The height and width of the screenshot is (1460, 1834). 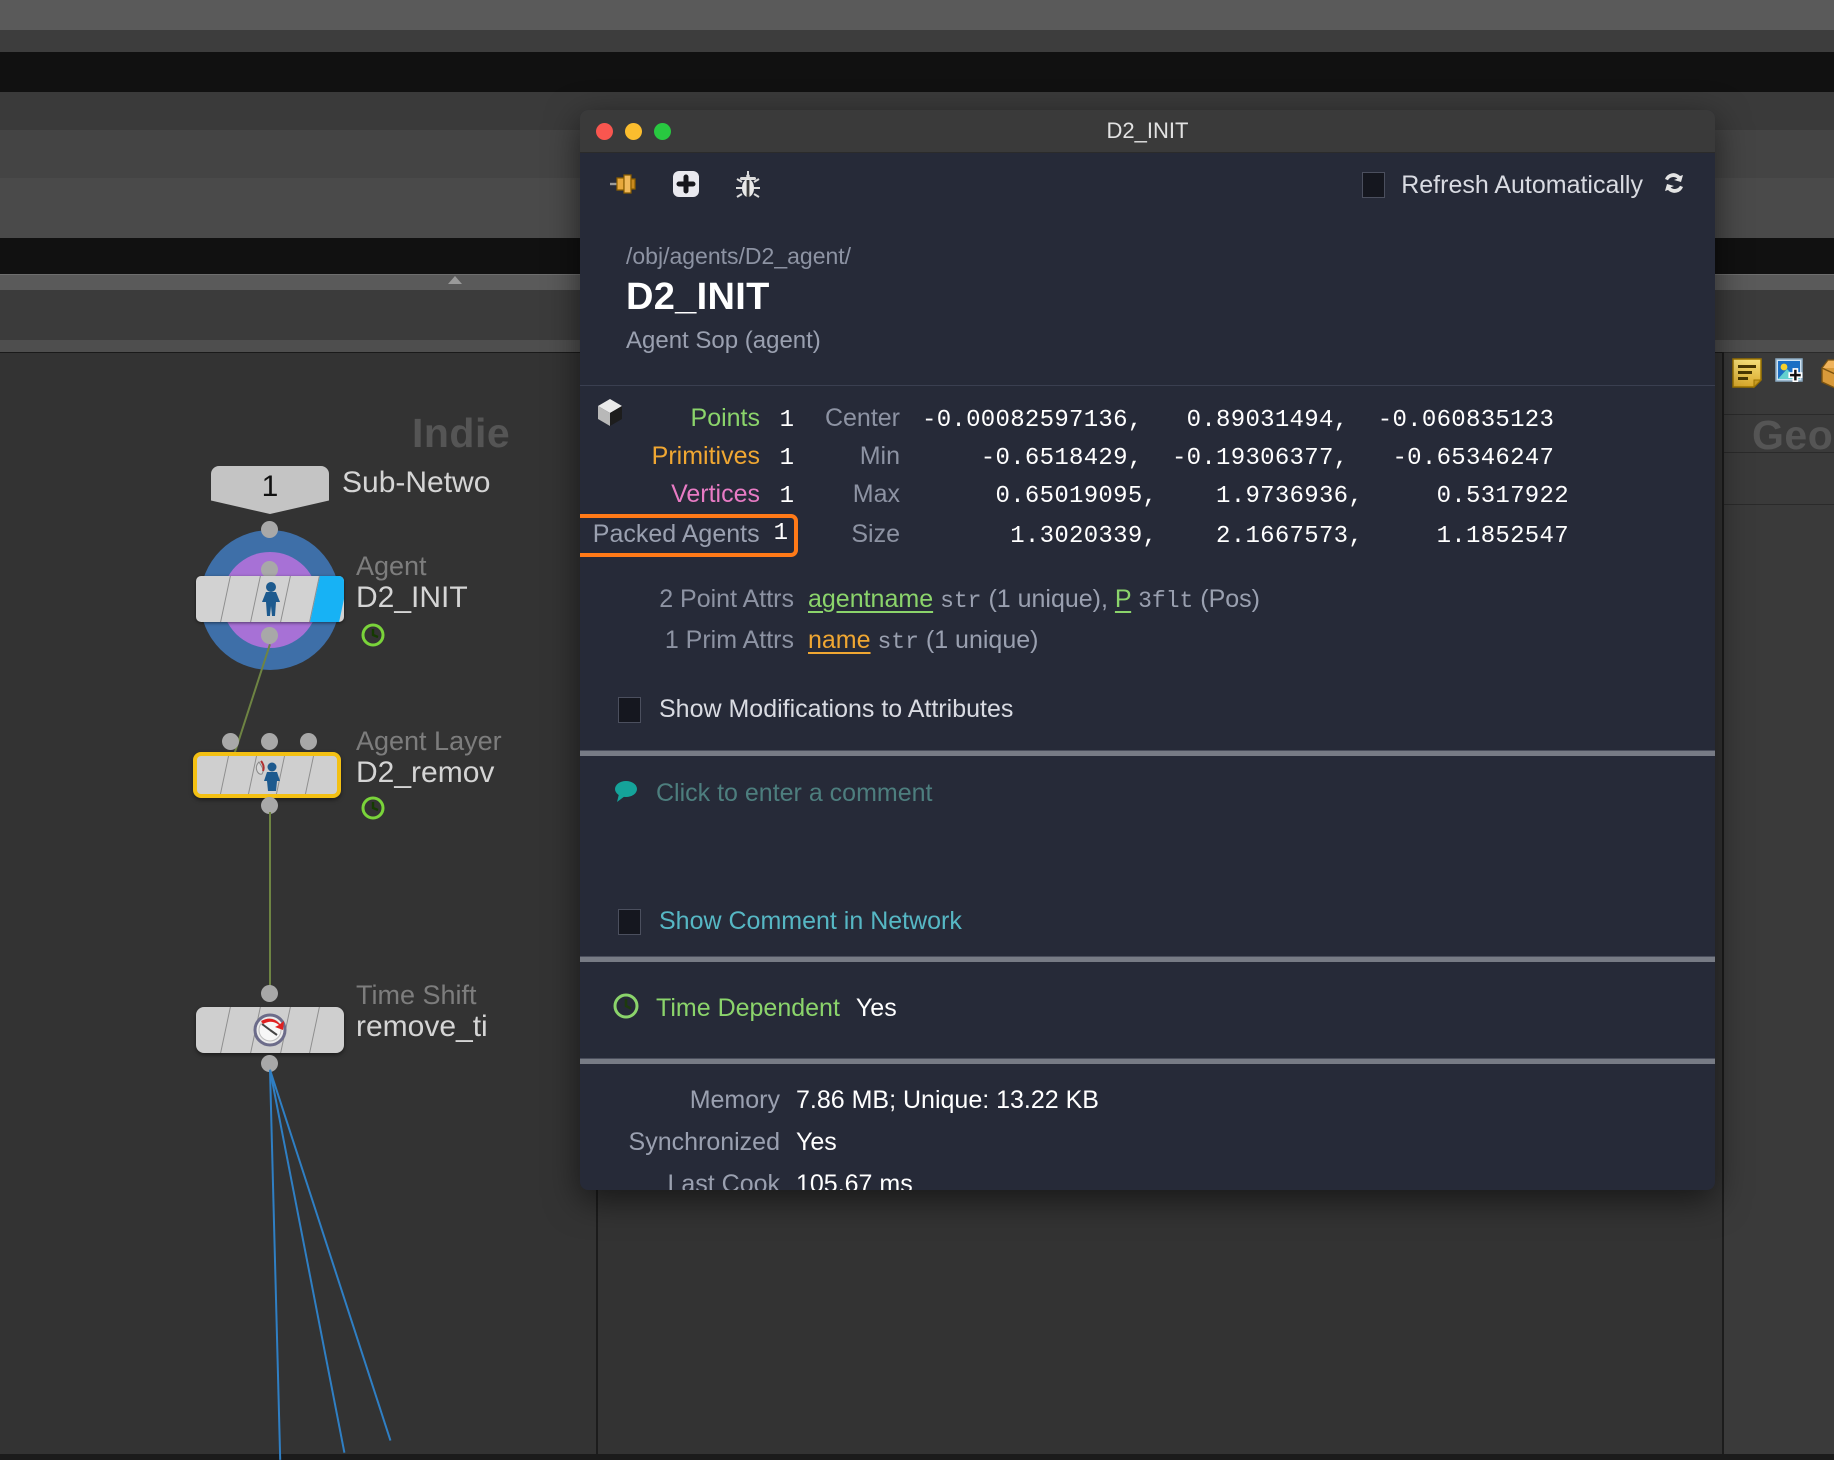 I want to click on attr-p-link: P, so click(x=1123, y=599).